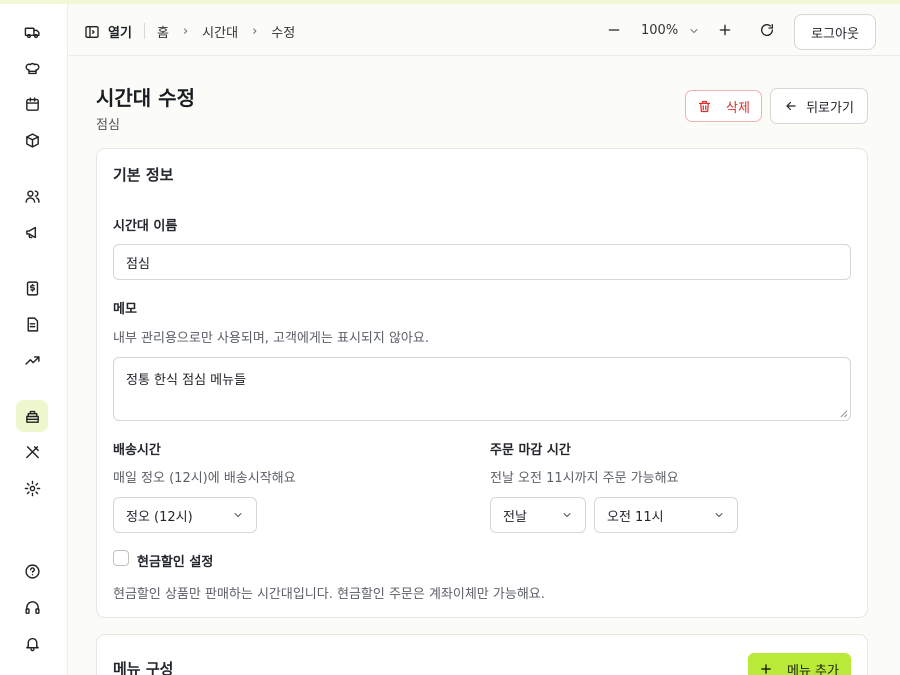 The width and height of the screenshot is (900, 675). I want to click on name-label: 시간대 이름, so click(145, 226).